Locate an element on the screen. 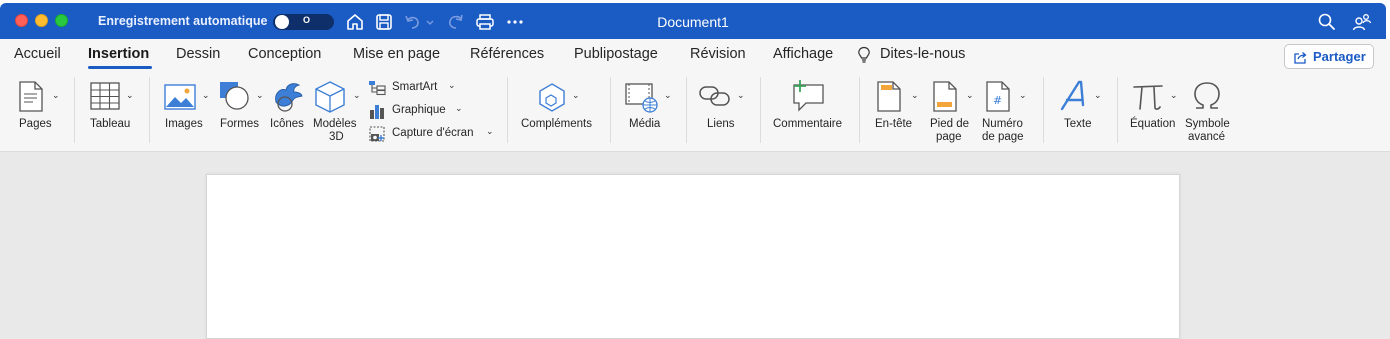  pi-icon is located at coordinates (1148, 97).